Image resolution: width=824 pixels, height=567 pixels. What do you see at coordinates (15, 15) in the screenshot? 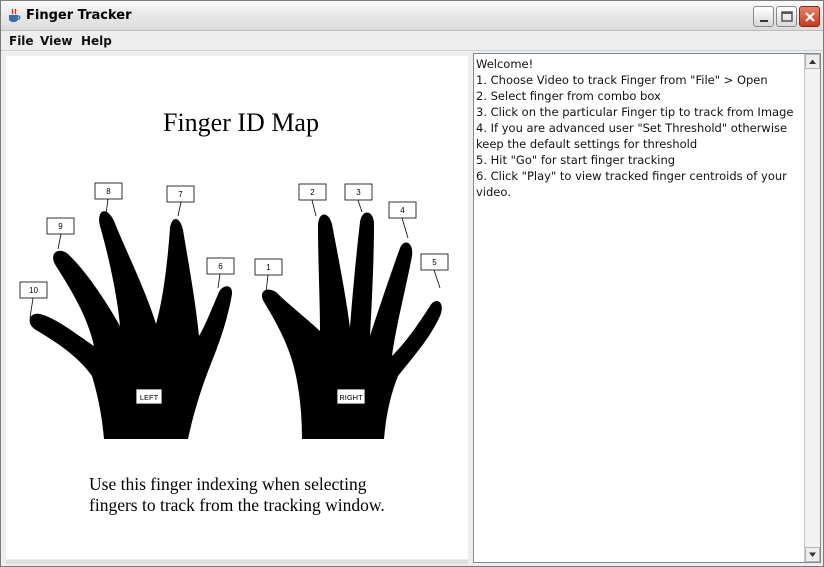
I see `java-cup-icon` at bounding box center [15, 15].